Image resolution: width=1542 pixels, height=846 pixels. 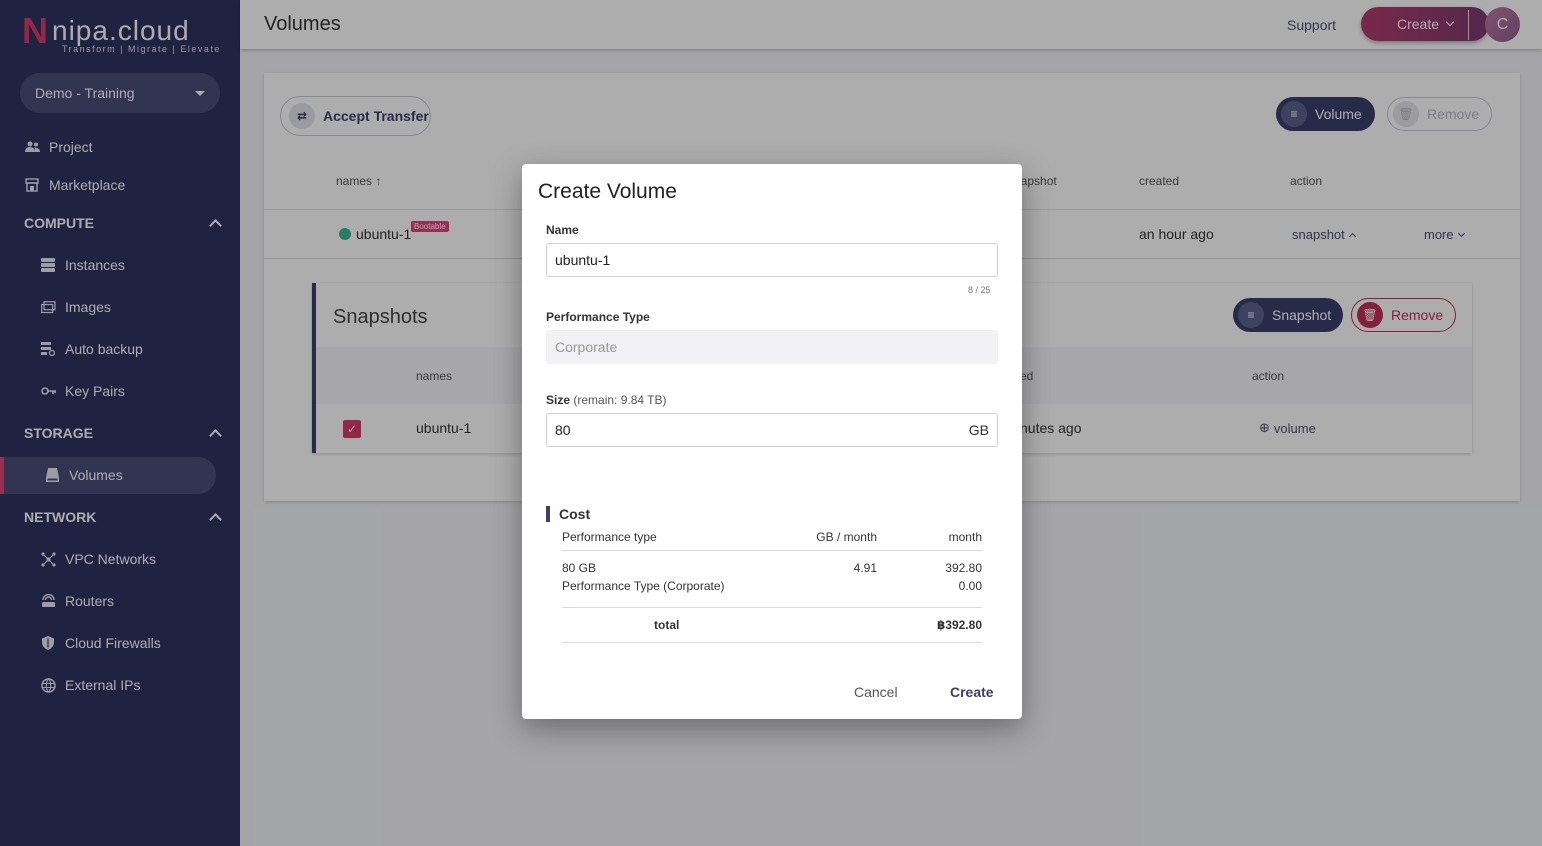 What do you see at coordinates (643, 586) in the screenshot?
I see `cost-row-label: Performance Type (Corporate)` at bounding box center [643, 586].